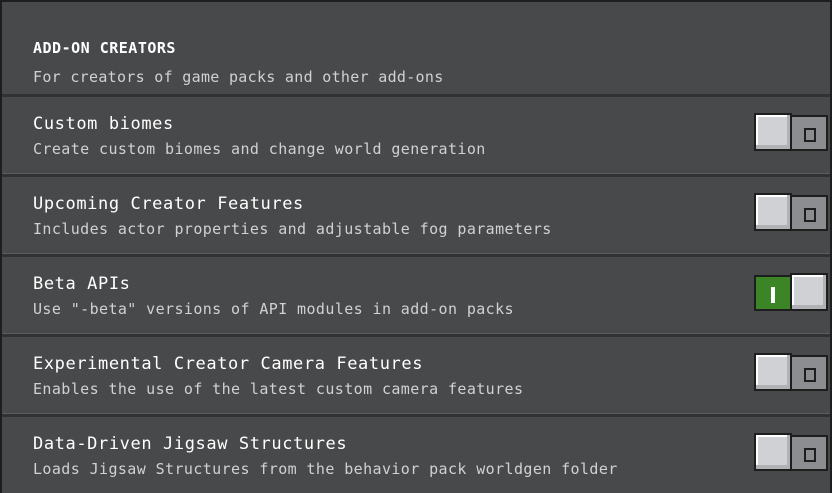  I want to click on custom-biomes-toggle, so click(791, 133).